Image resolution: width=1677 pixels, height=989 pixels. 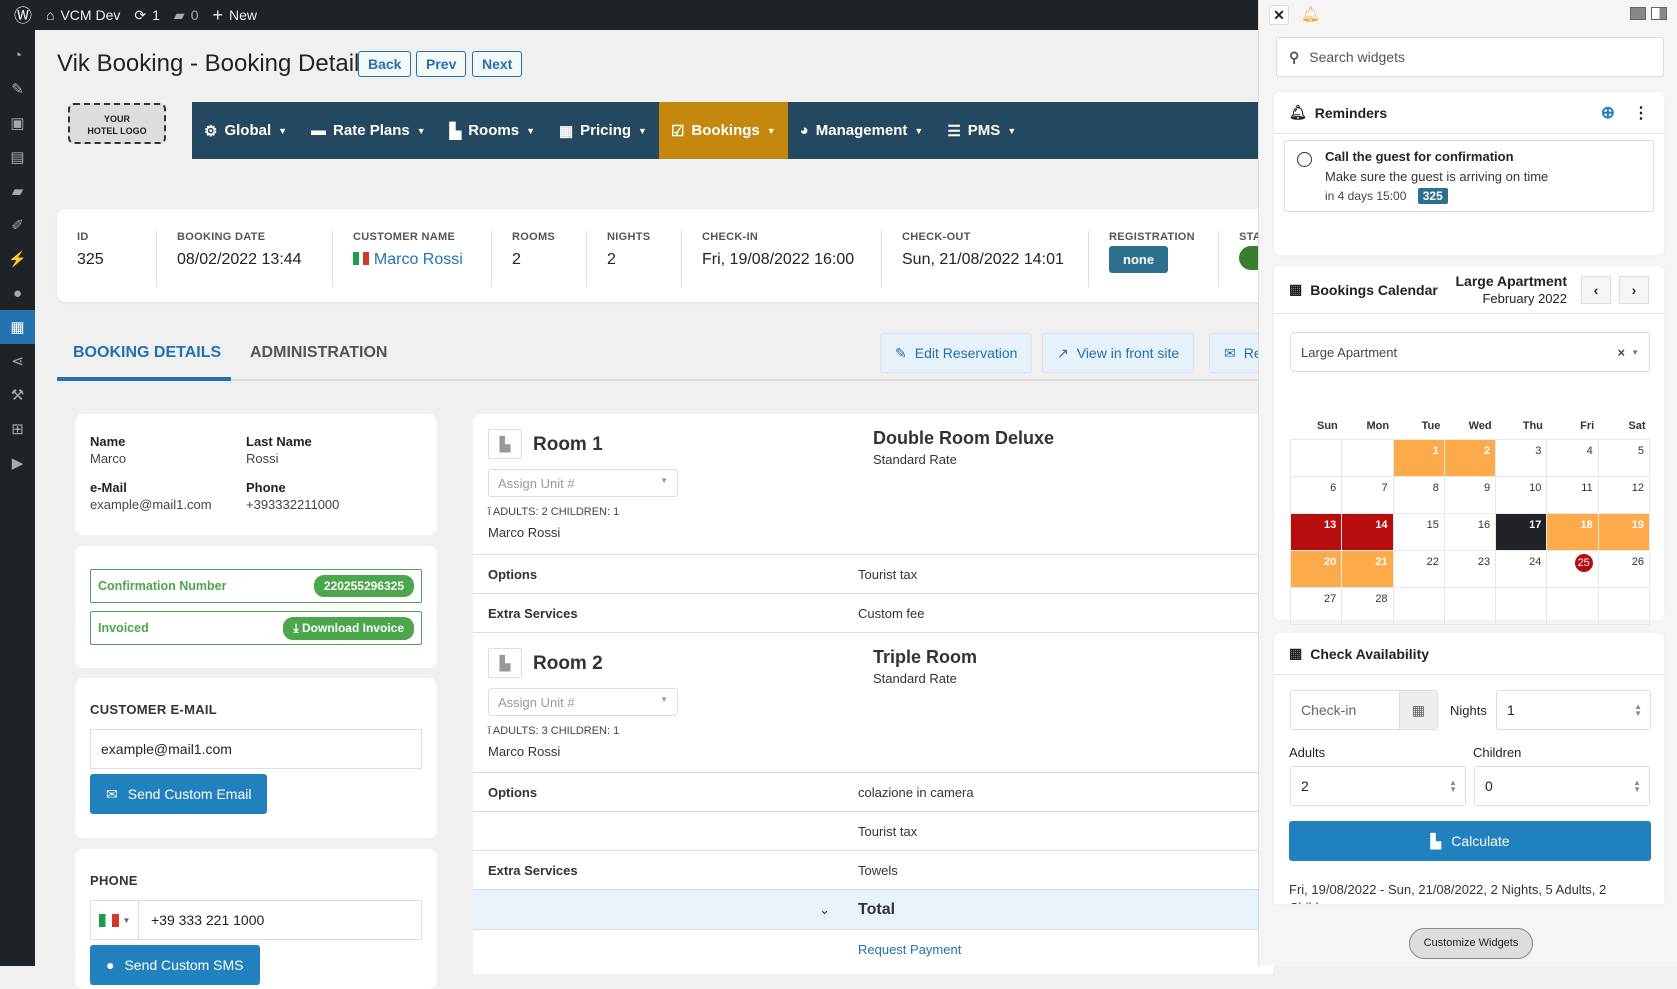 I want to click on collapse-icon: ▶, so click(x=17, y=463).